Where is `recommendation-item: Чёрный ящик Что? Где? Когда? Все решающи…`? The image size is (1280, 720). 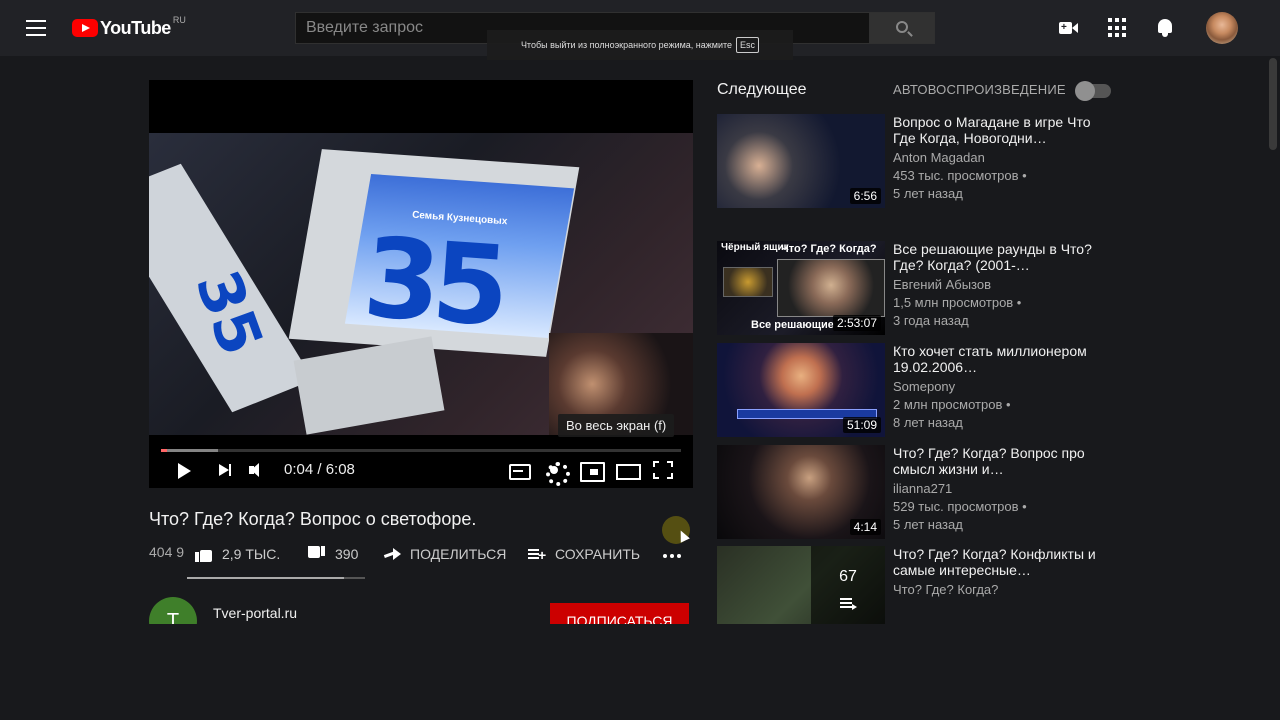
recommendation-item: Чёрный ящик Что? Где? Когда? Все решающи… is located at coordinates (917, 288).